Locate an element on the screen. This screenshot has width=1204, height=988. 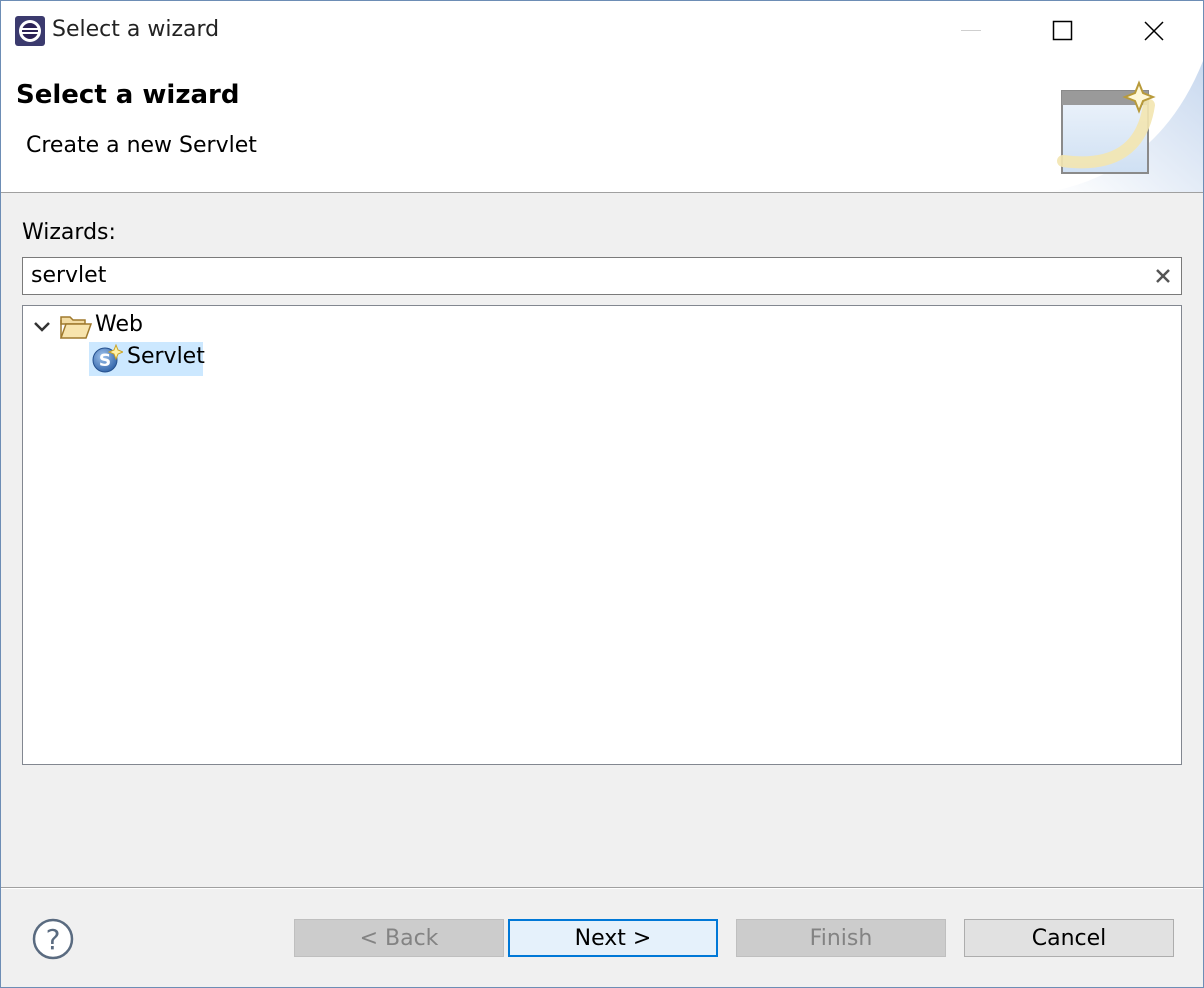
maximize-icon is located at coordinates (1062, 30).